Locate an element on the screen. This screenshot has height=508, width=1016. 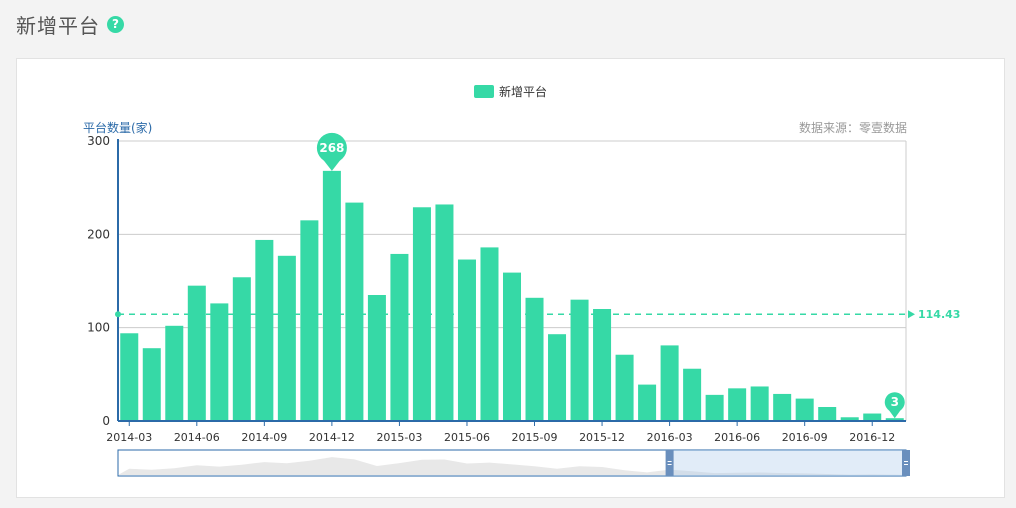
zoom-selection is located at coordinates (787, 463).